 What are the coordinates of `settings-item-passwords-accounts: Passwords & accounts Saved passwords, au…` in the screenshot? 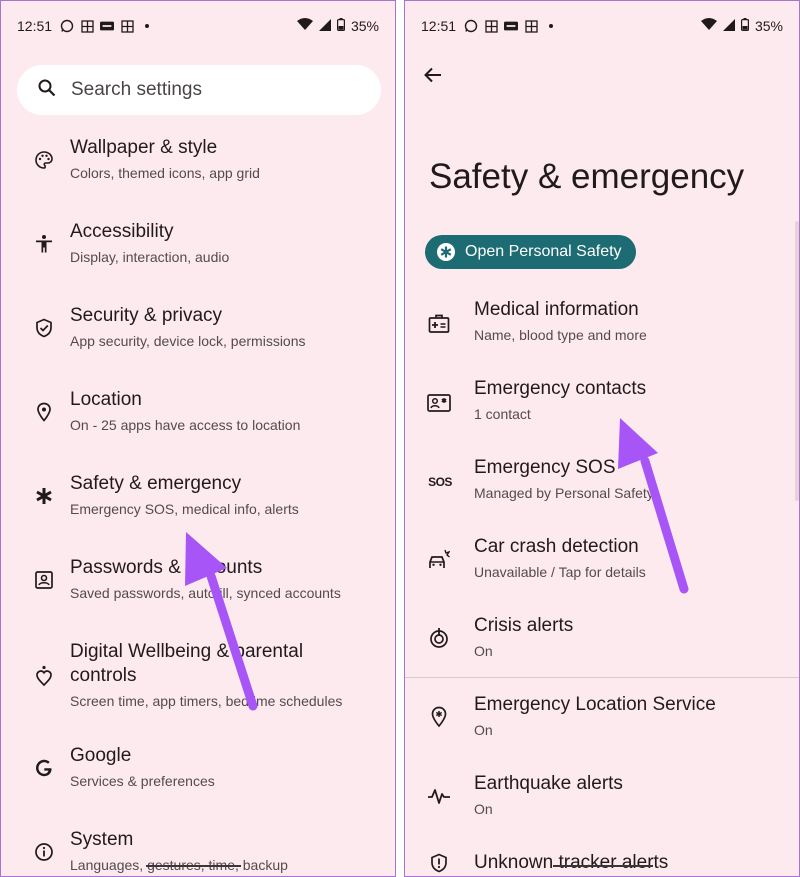 It's located at (198, 591).